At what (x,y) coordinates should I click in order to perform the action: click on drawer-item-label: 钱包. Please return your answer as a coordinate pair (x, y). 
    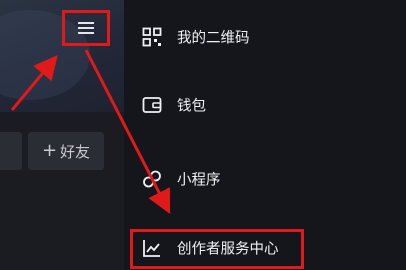
    Looking at the image, I should click on (191, 106).